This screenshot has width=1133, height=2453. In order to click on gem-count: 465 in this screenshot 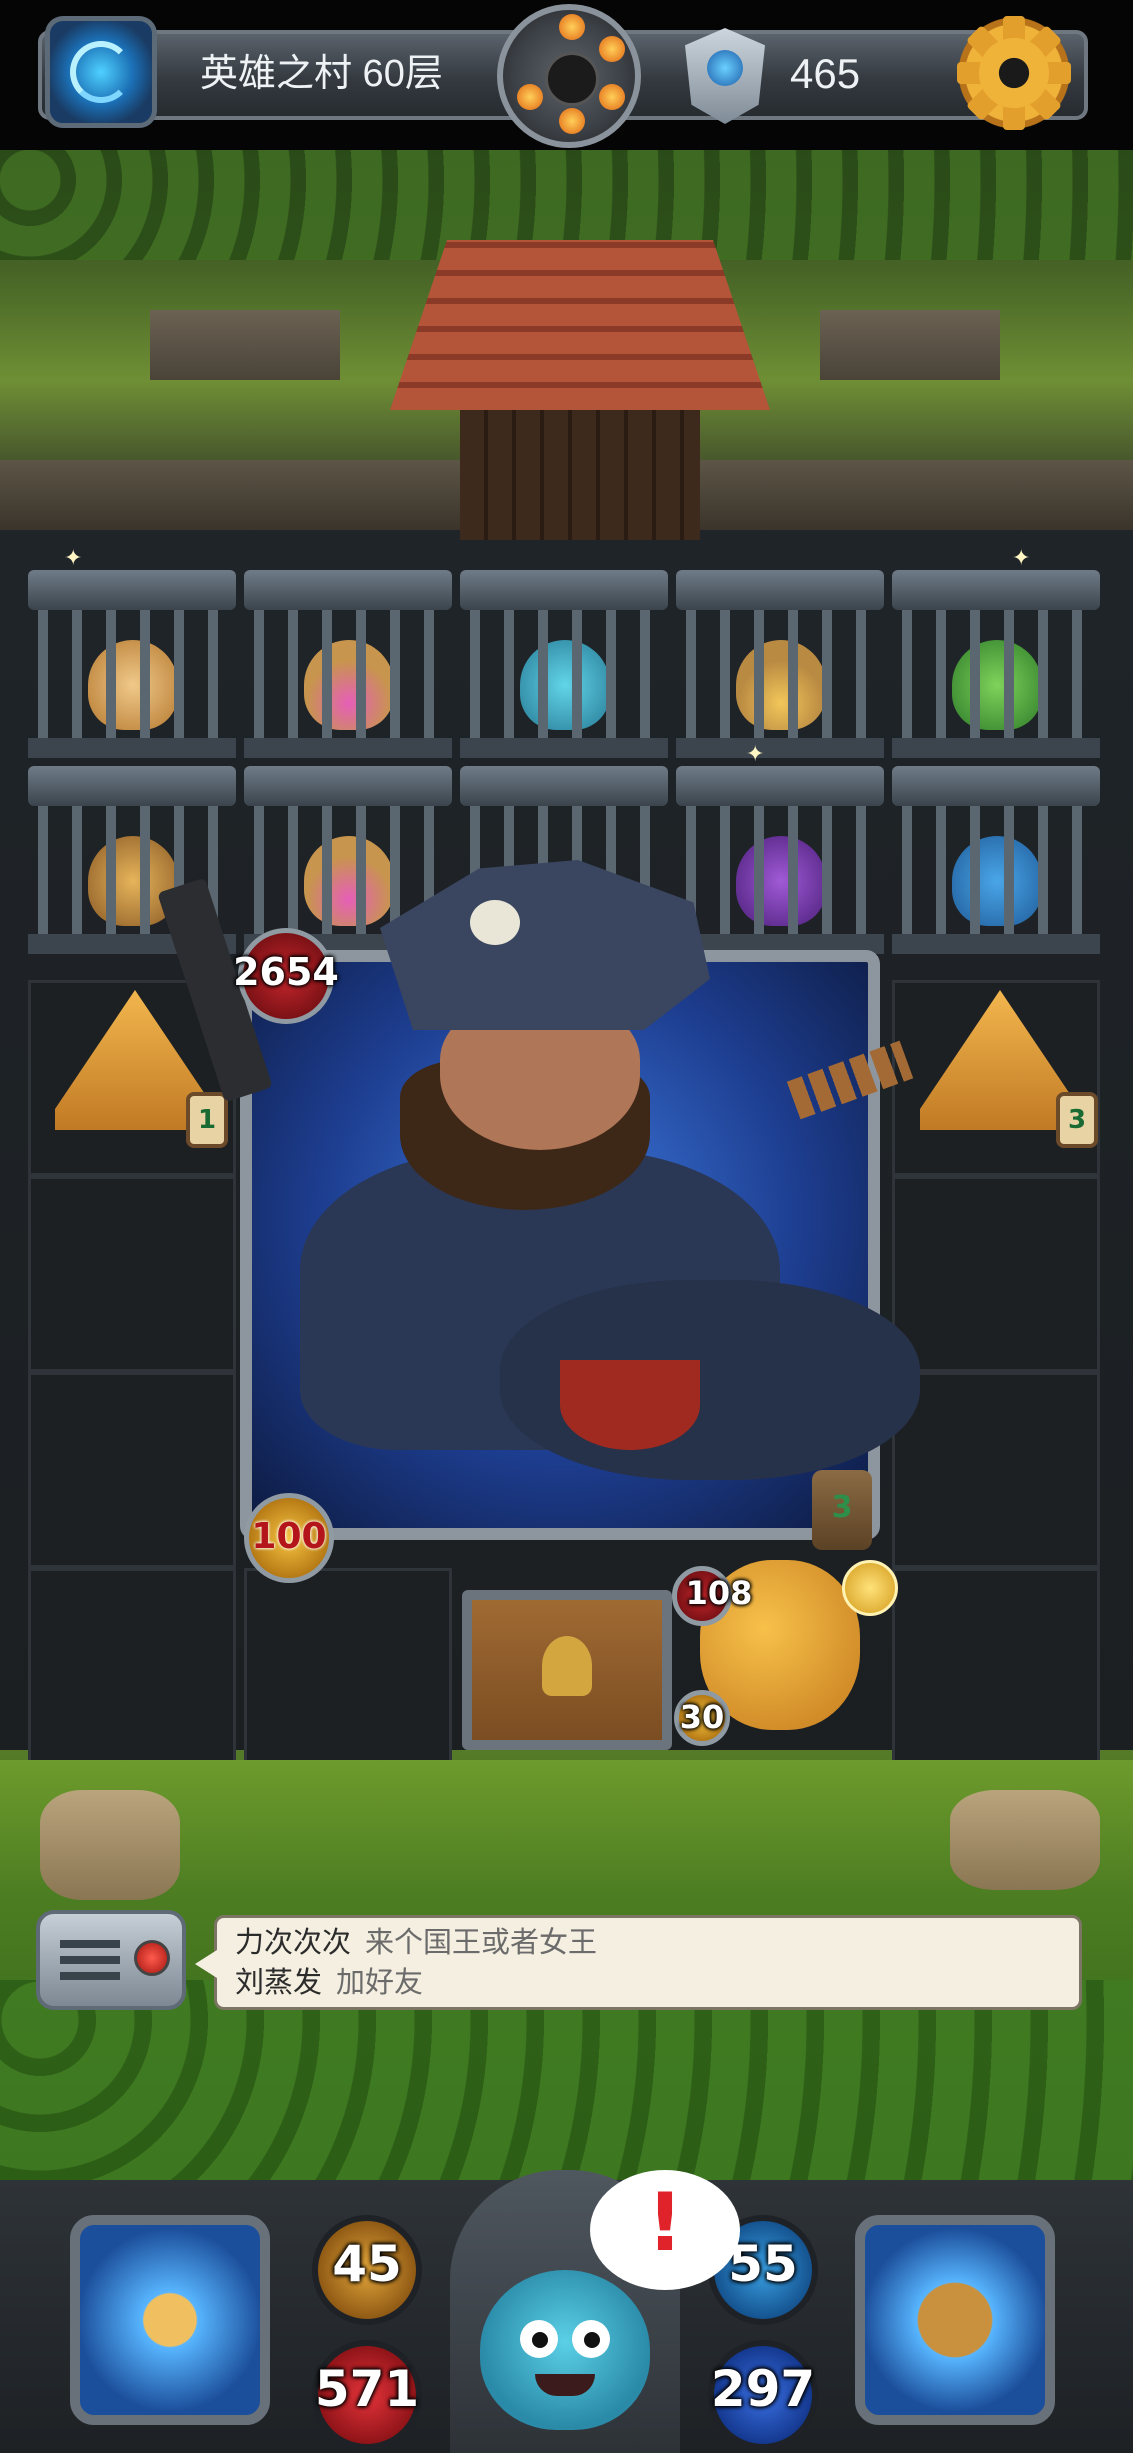, I will do `click(825, 73)`.